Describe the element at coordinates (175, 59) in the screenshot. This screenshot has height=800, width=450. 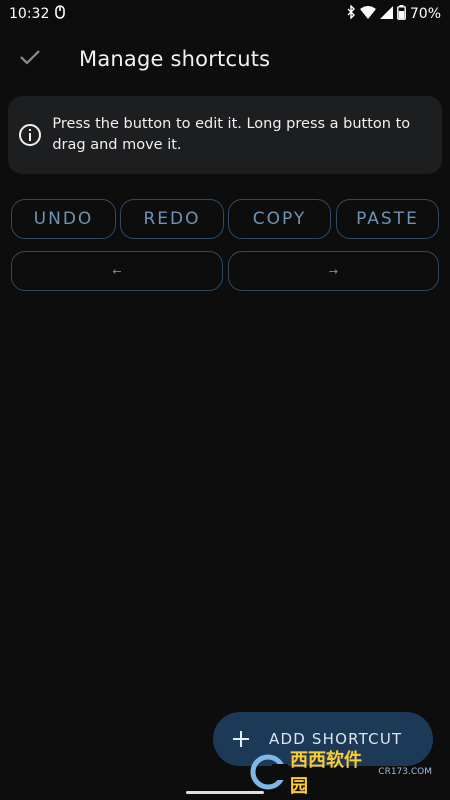
I see `page-title: Manage shortcuts` at that location.